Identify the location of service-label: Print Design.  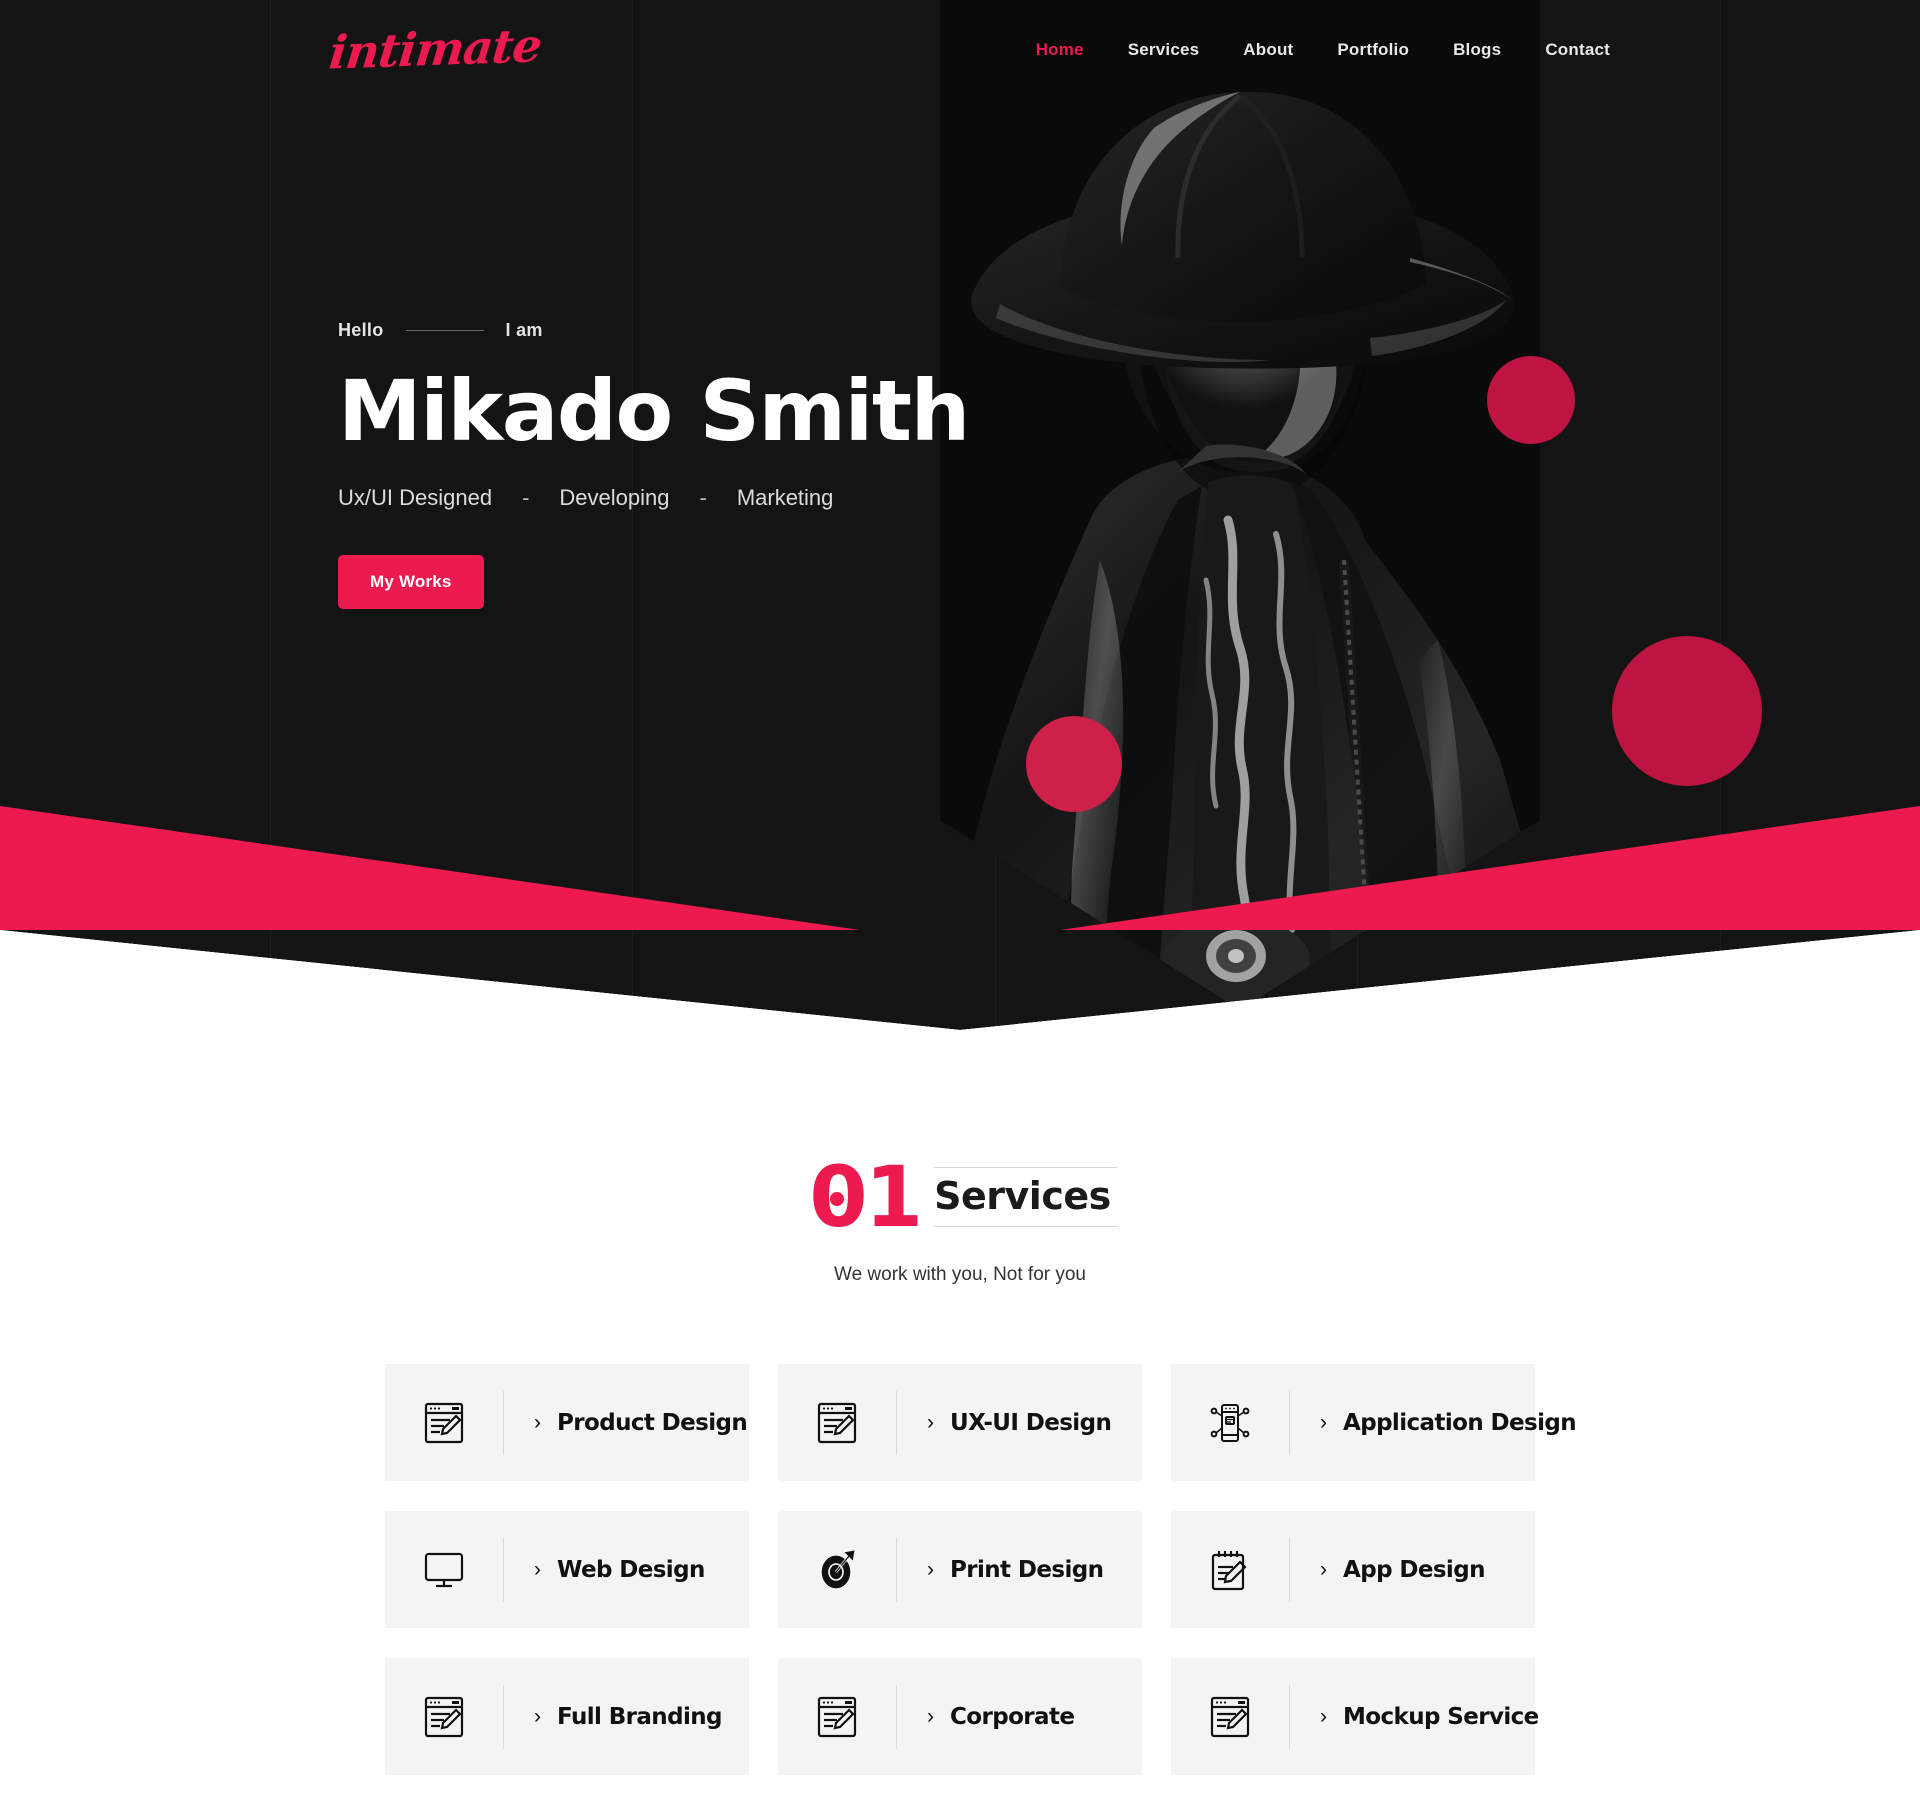
(1027, 1569).